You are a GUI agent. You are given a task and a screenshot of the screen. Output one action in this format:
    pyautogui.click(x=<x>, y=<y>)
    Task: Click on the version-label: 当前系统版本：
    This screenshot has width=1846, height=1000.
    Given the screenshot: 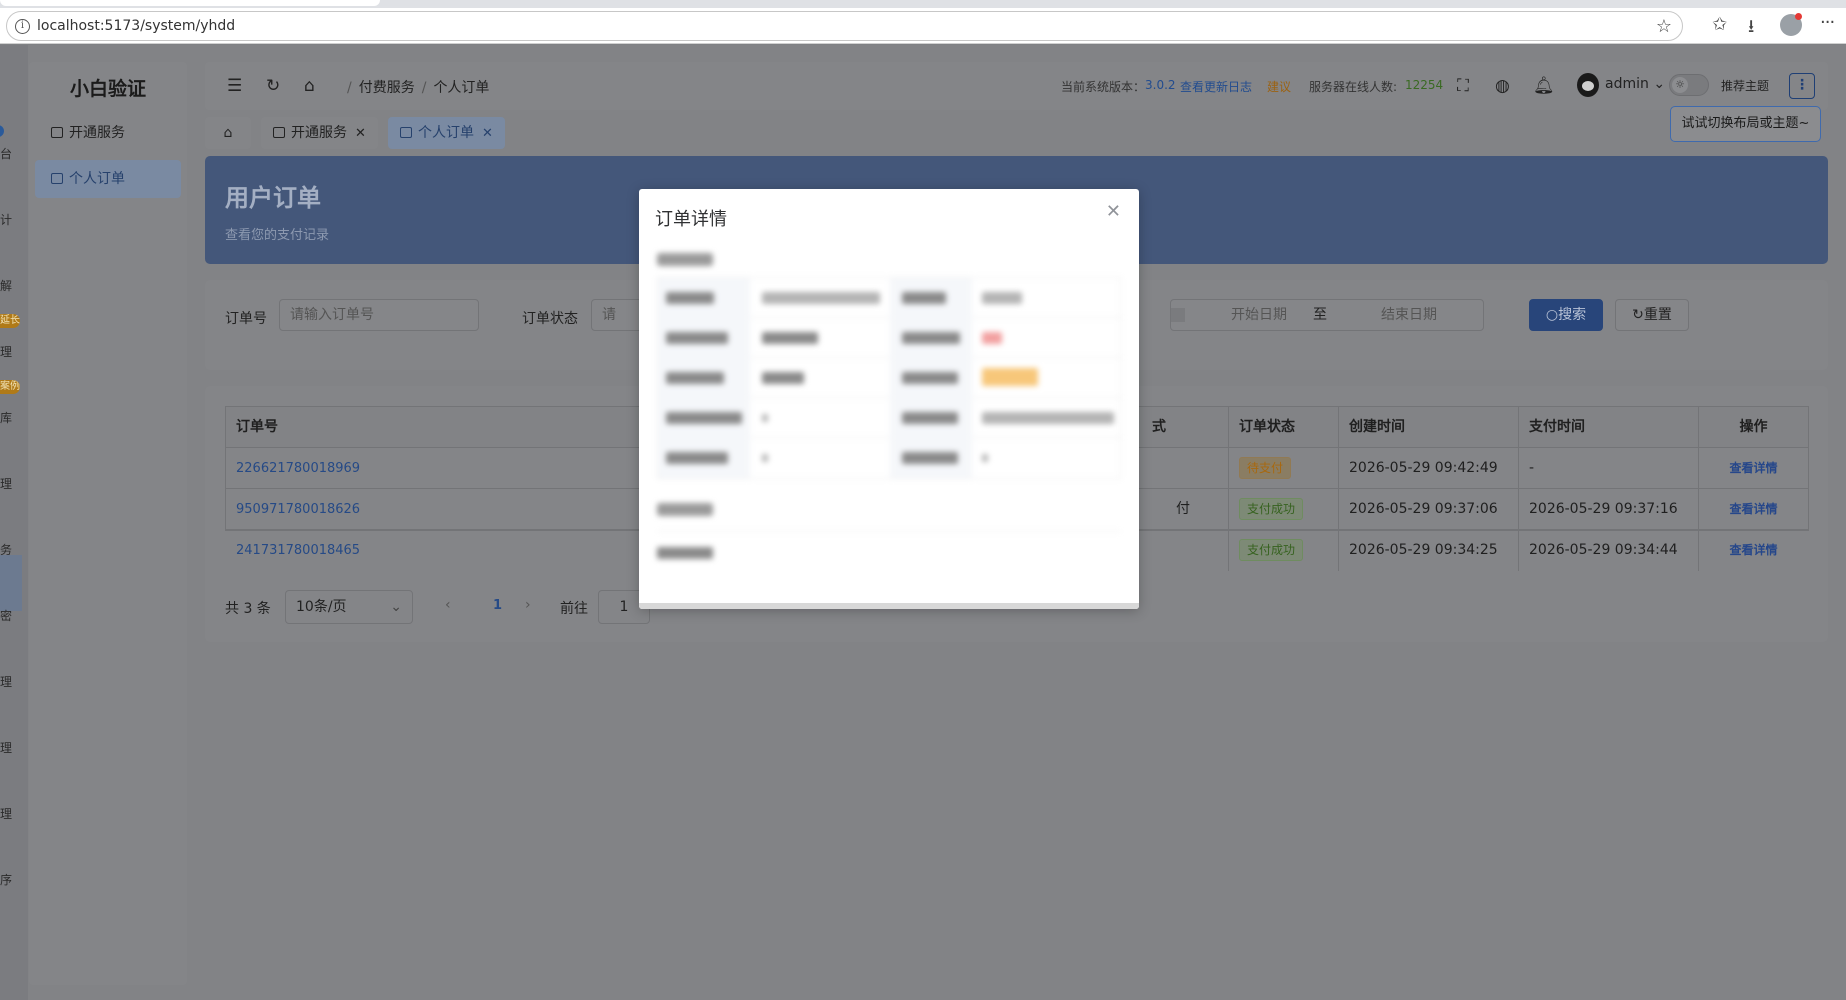 What is the action you would take?
    pyautogui.click(x=1103, y=87)
    